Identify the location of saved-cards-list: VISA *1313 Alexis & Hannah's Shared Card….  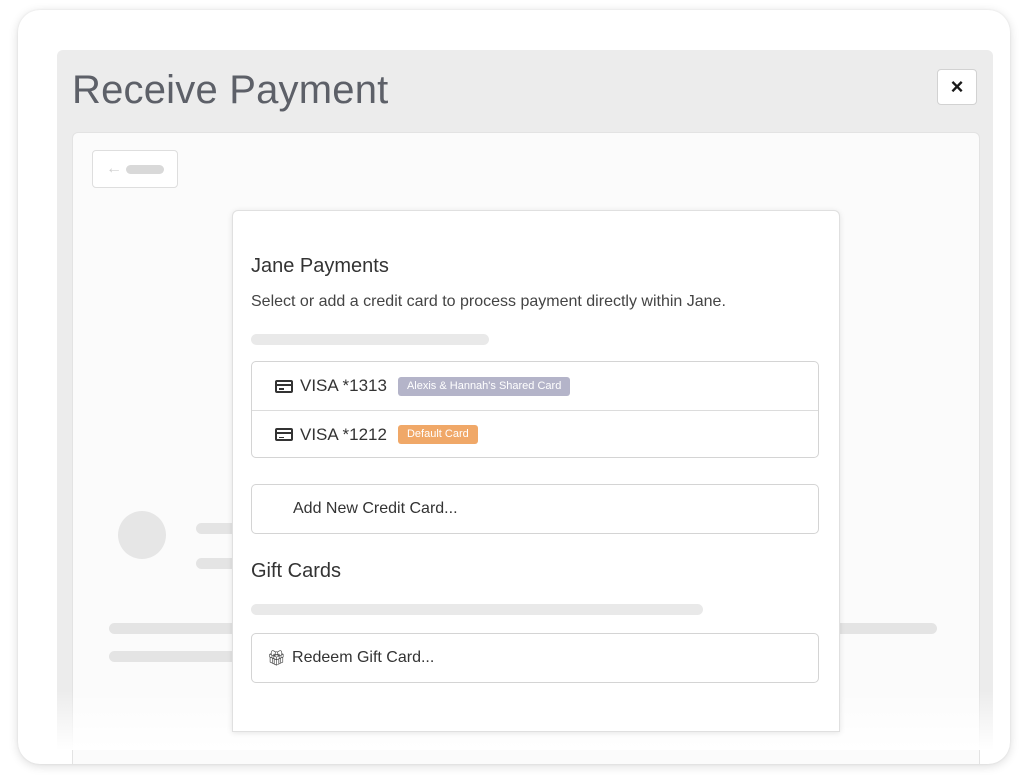
(535, 409).